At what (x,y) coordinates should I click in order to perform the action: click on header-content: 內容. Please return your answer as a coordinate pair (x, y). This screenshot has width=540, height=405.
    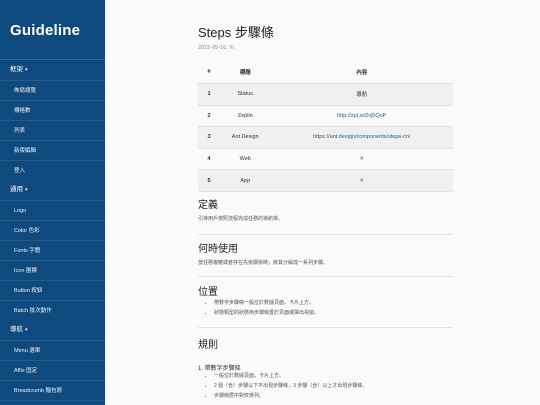
    Looking at the image, I should click on (361, 72).